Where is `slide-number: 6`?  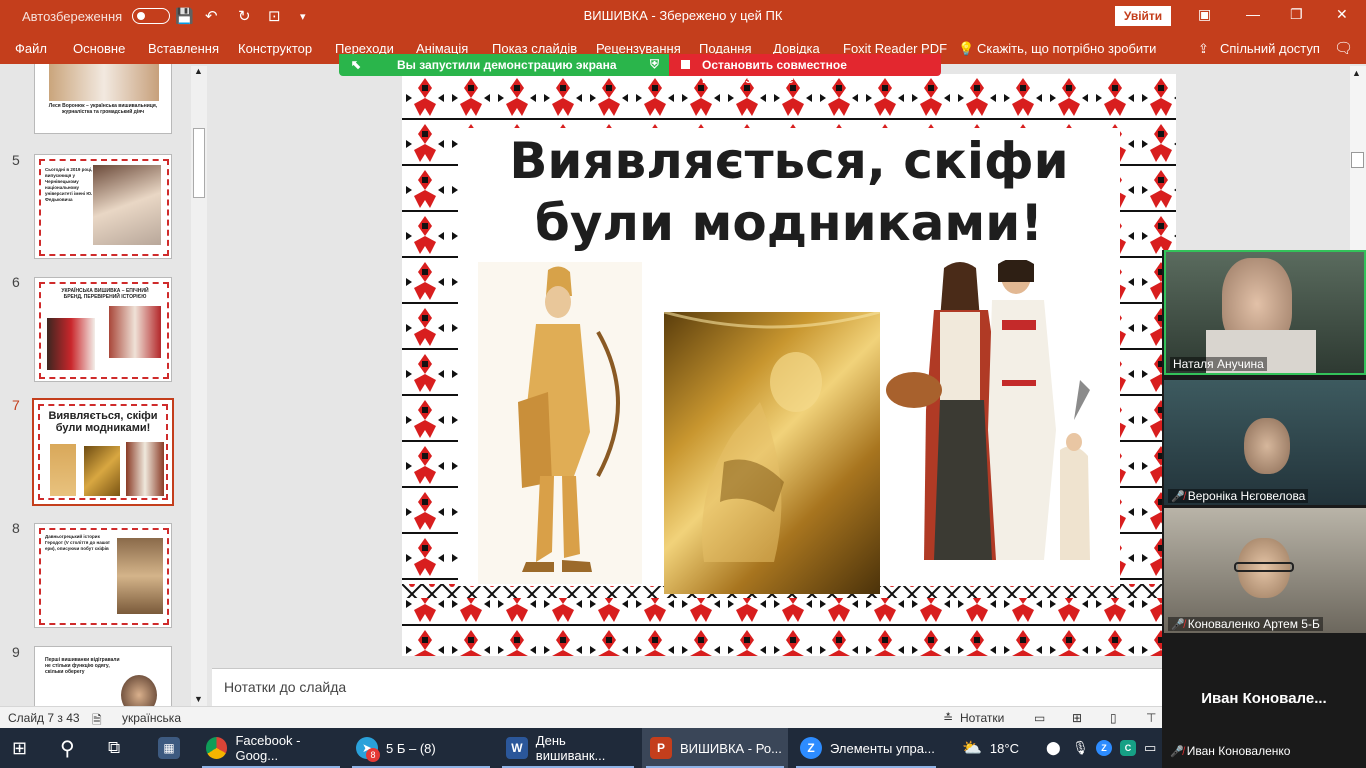
slide-number: 6 is located at coordinates (16, 282).